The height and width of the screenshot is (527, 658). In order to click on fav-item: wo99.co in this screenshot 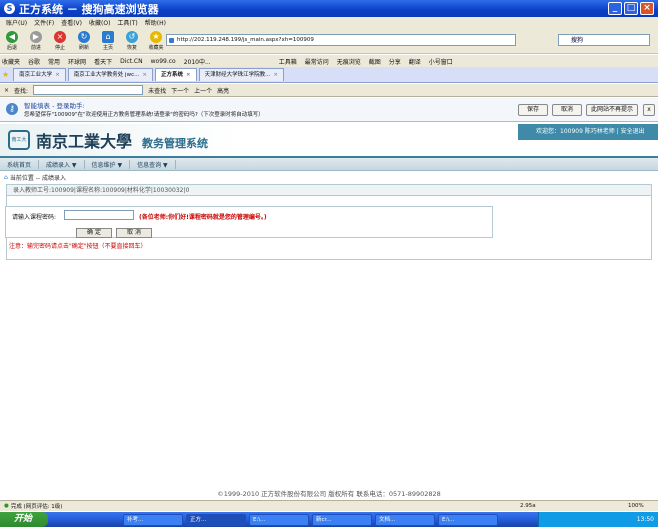, I will do `click(163, 61)`.